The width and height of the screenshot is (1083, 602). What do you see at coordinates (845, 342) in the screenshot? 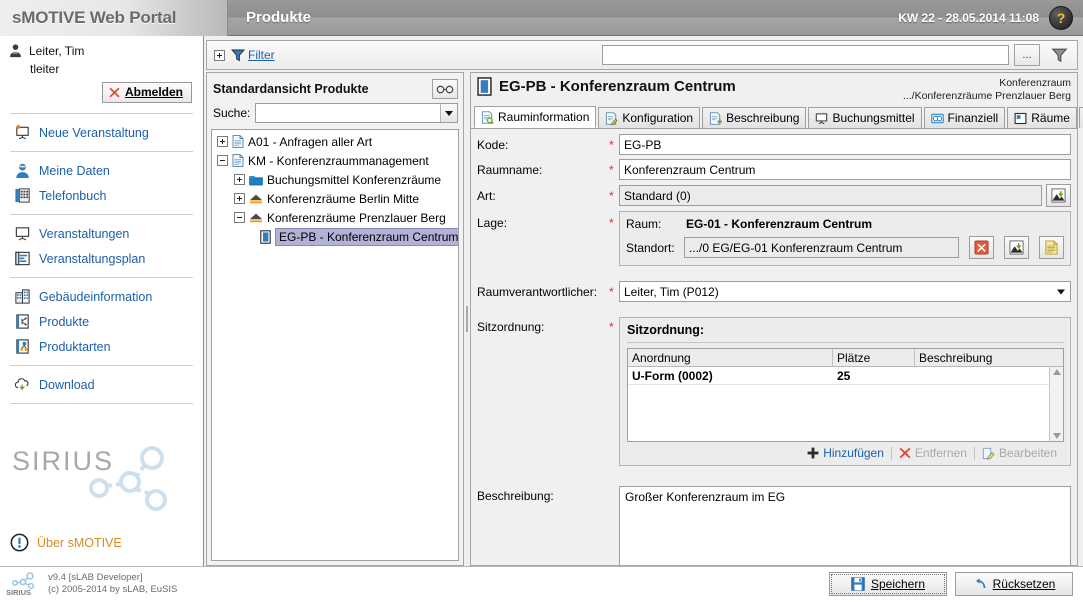
I see `group-divider` at bounding box center [845, 342].